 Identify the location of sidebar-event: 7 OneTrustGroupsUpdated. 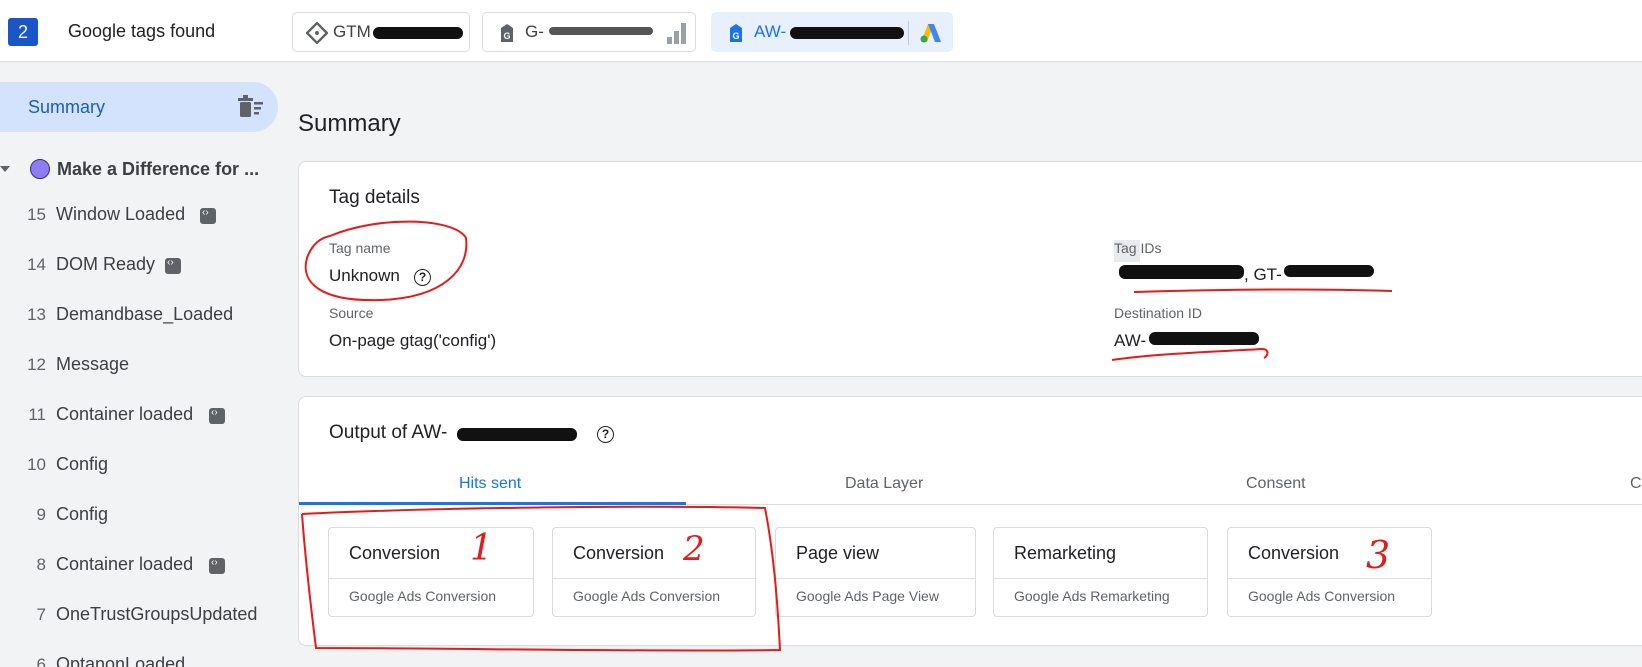
(139, 618).